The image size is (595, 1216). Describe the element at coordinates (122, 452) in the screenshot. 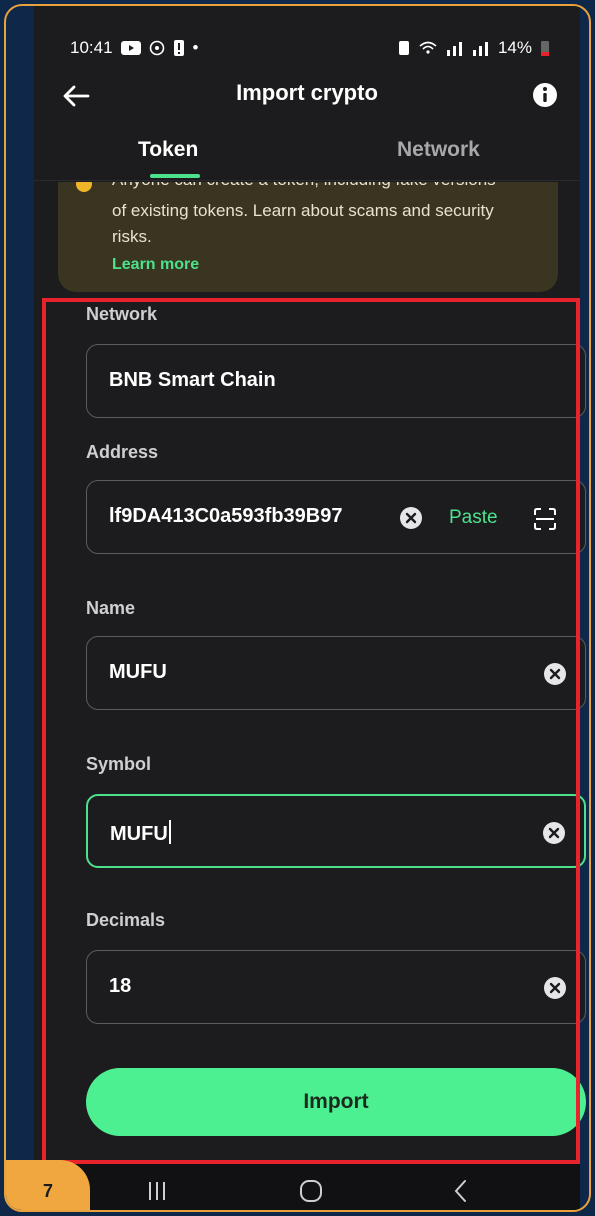

I see `address-label: Address` at that location.